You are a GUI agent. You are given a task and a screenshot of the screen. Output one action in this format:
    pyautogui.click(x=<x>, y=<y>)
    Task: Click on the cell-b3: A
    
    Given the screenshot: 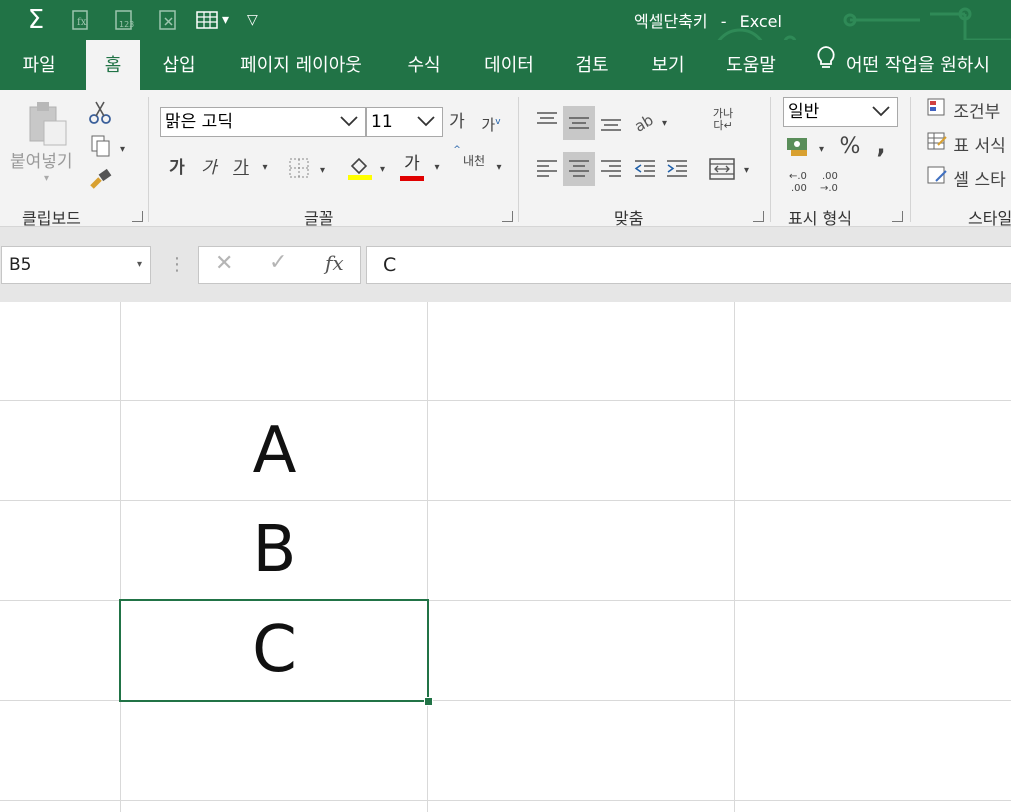 What is the action you would take?
    pyautogui.click(x=274, y=451)
    